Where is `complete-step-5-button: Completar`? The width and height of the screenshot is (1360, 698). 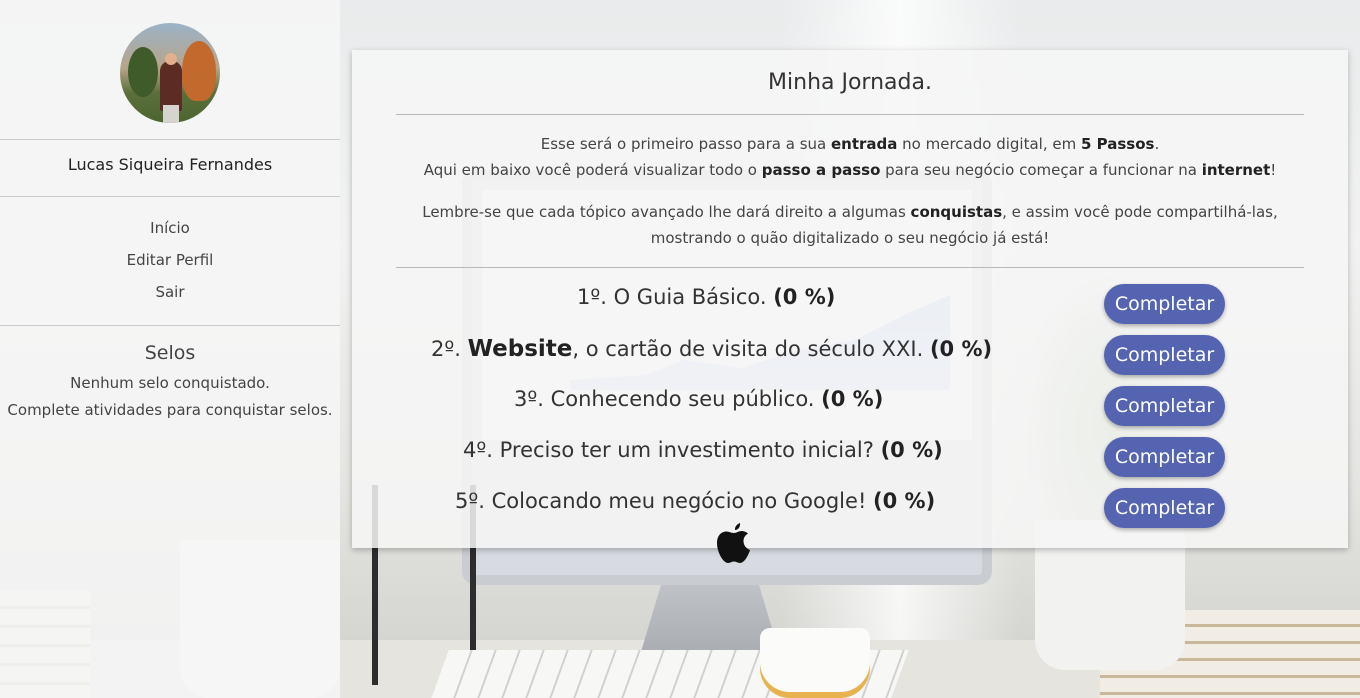
complete-step-5-button: Completar is located at coordinates (1164, 508).